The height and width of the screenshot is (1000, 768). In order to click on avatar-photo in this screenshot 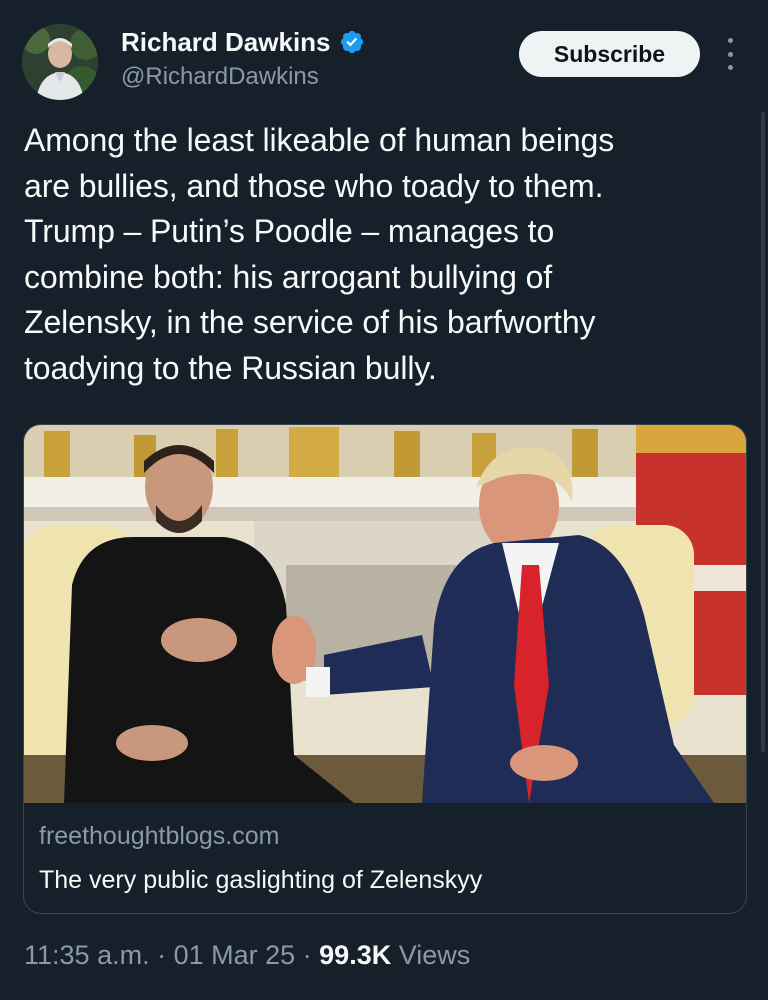, I will do `click(60, 62)`.